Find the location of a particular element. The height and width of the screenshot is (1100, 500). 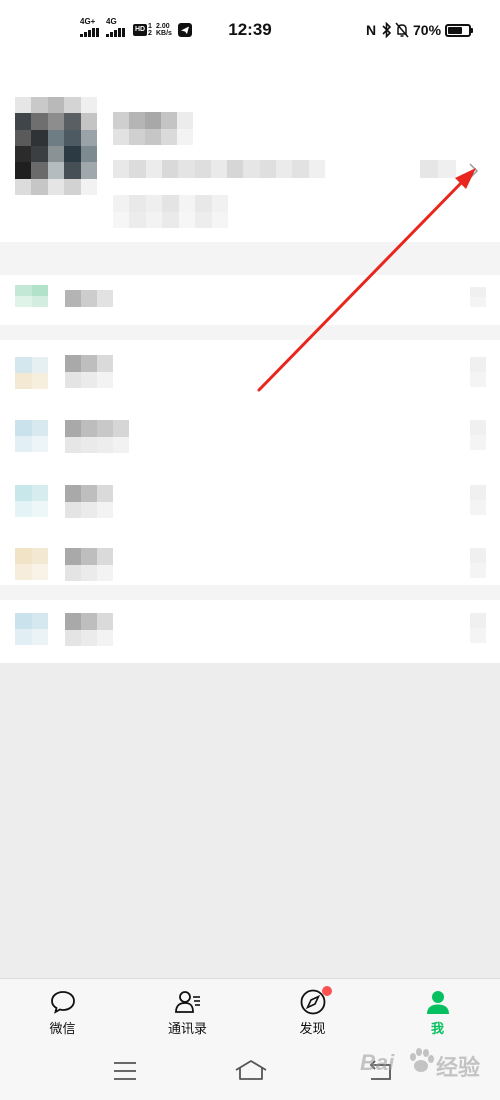

signal-1: 4G+ is located at coordinates (89, 27).